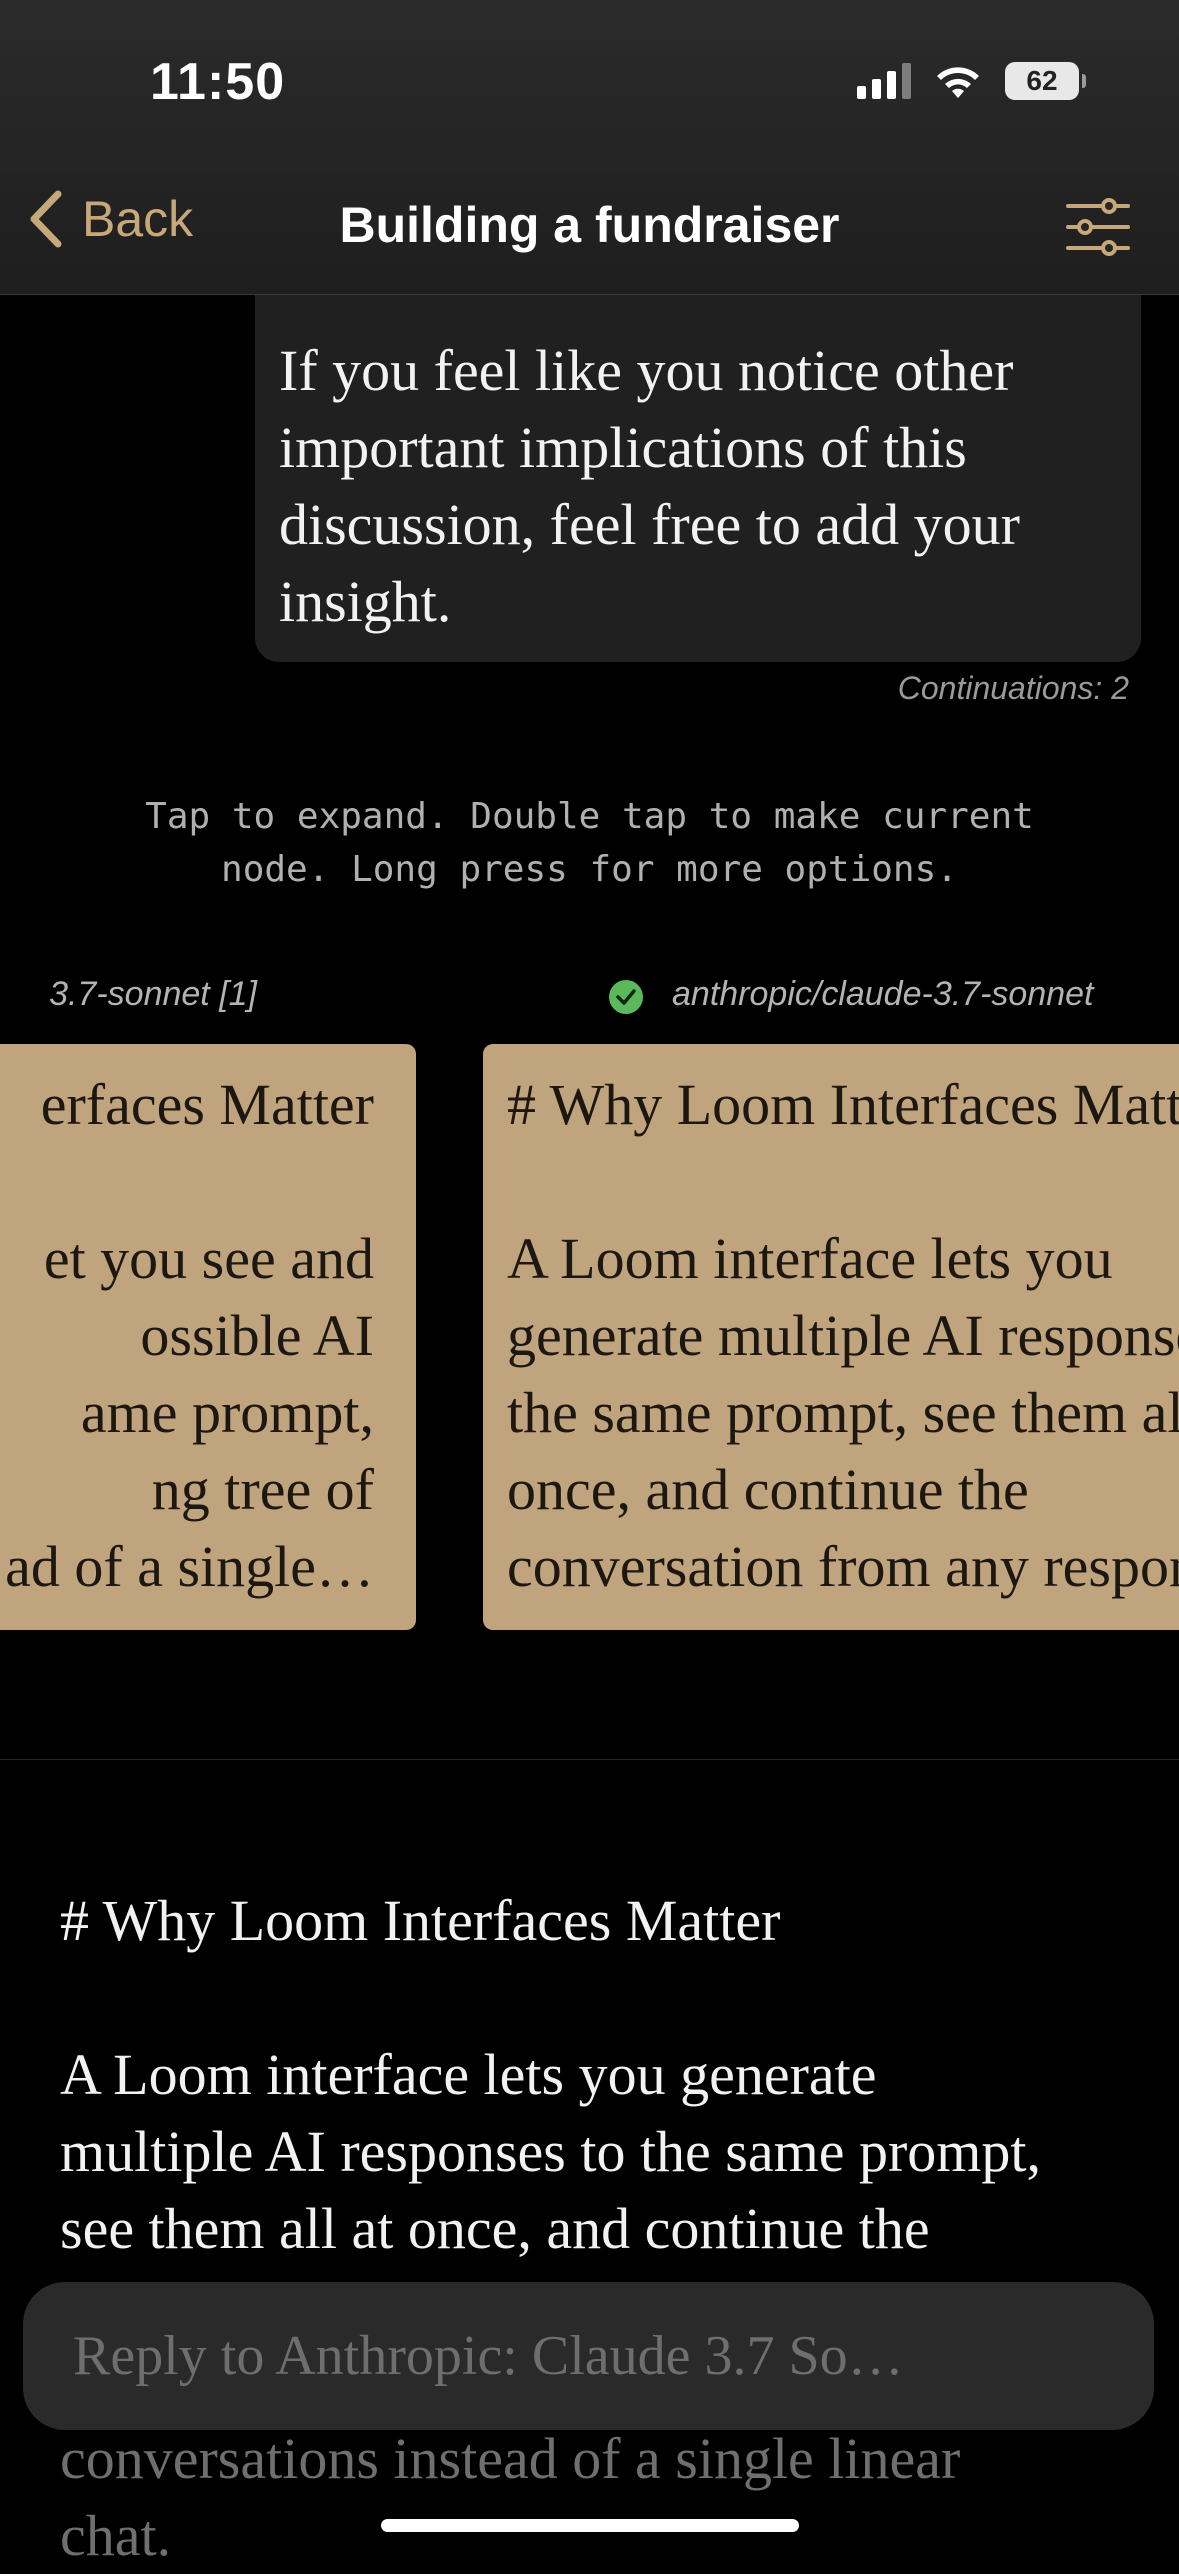 The width and height of the screenshot is (1179, 2574). What do you see at coordinates (958, 82) in the screenshot?
I see `wifi-icon` at bounding box center [958, 82].